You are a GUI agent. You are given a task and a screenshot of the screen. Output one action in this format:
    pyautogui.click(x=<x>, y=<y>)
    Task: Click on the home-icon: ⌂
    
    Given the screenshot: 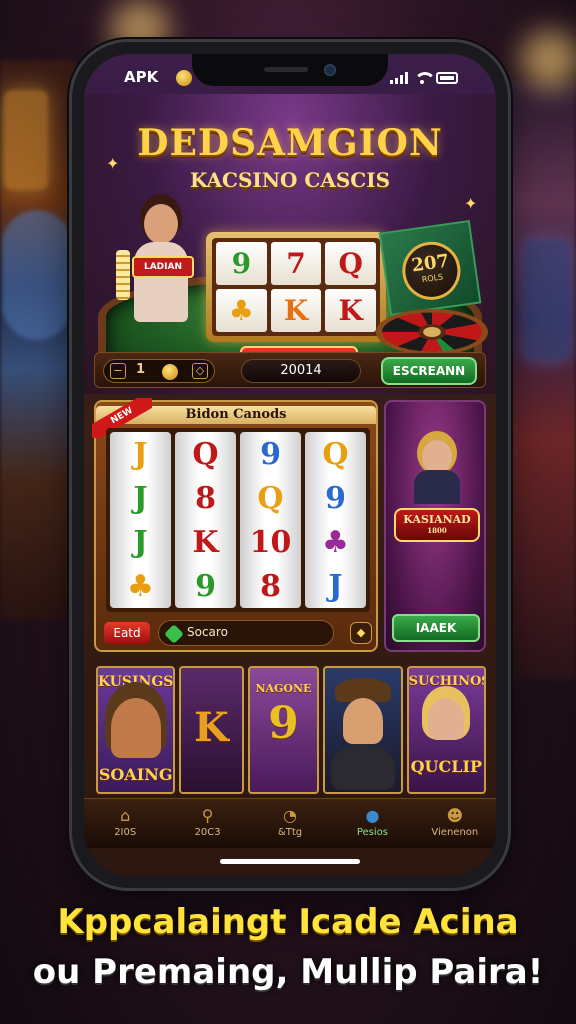 What is the action you would take?
    pyautogui.click(x=125, y=815)
    